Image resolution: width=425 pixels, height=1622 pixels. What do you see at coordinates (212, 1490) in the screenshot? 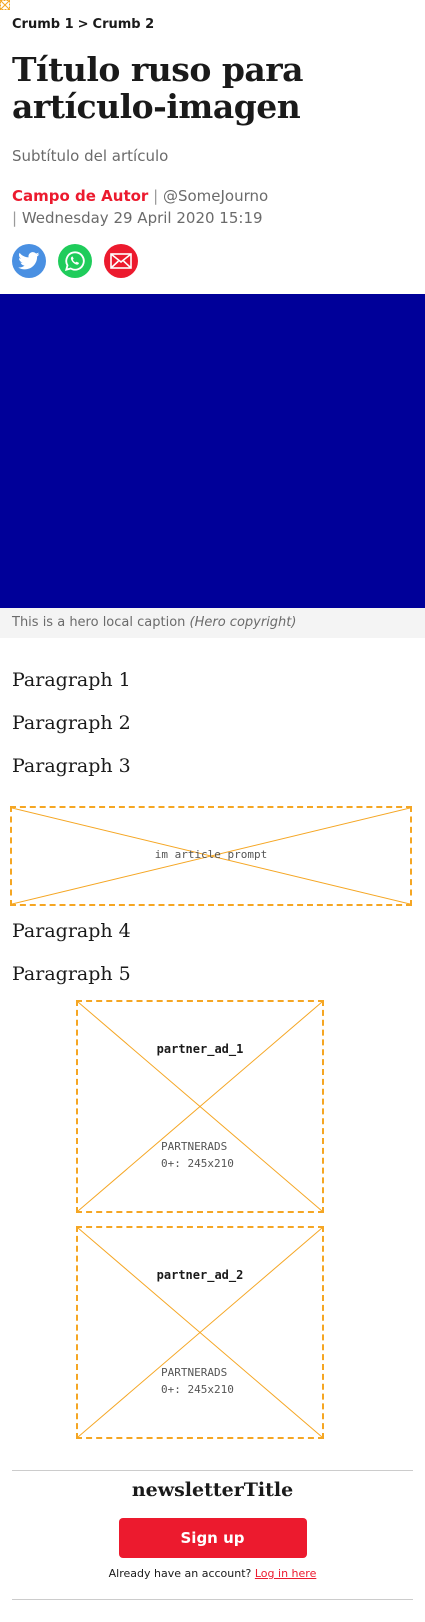
I see `newsletter-title: newsletterTitle` at bounding box center [212, 1490].